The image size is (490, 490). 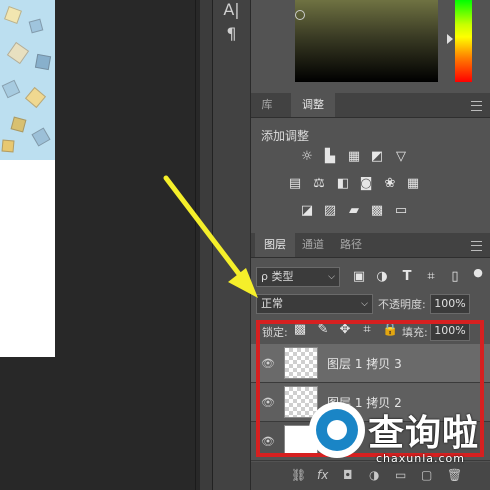 What do you see at coordinates (370, 245) in the screenshot?
I see `layers-tabbar: 图层 通道 路径` at bounding box center [370, 245].